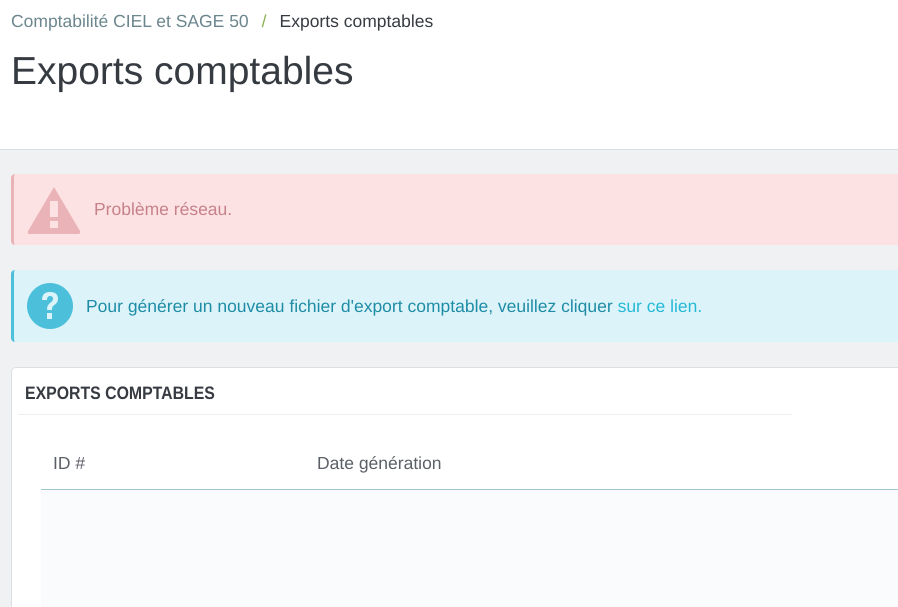 This screenshot has height=607, width=898. What do you see at coordinates (182, 72) in the screenshot?
I see `page-title: Exports comptables` at bounding box center [182, 72].